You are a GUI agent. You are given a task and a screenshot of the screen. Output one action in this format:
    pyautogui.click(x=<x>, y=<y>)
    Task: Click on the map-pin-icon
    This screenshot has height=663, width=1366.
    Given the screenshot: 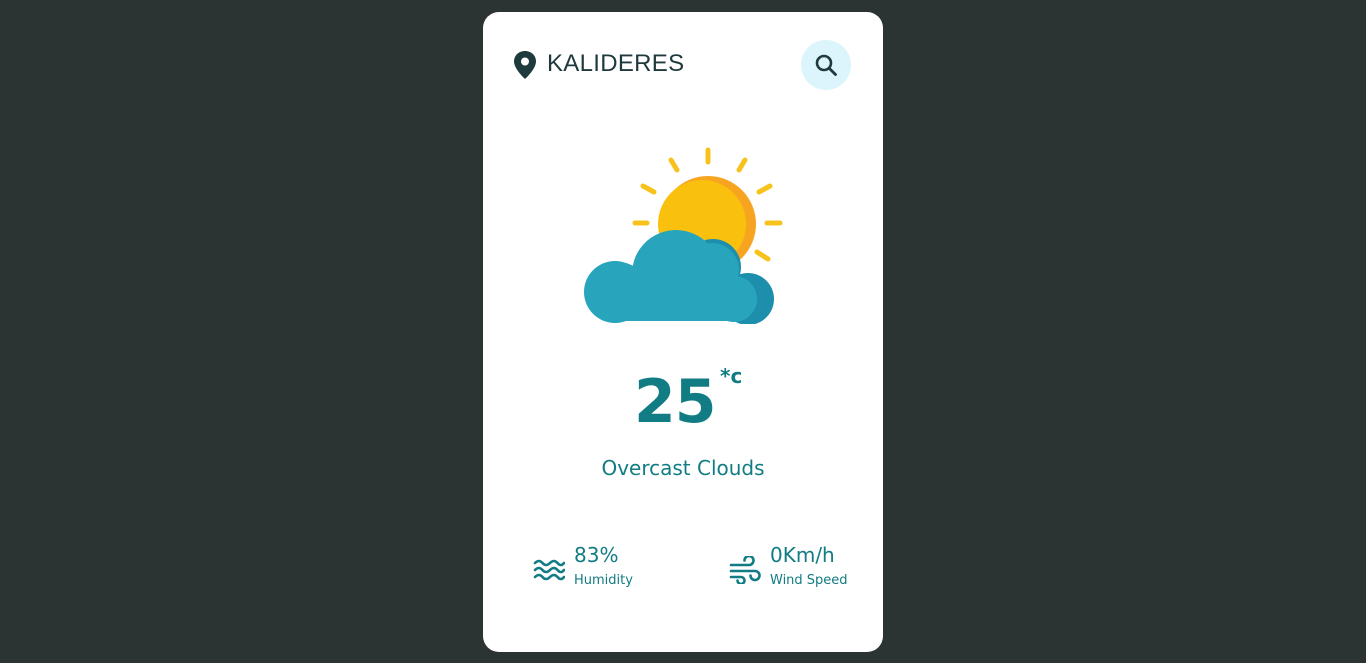 What is the action you would take?
    pyautogui.click(x=525, y=65)
    